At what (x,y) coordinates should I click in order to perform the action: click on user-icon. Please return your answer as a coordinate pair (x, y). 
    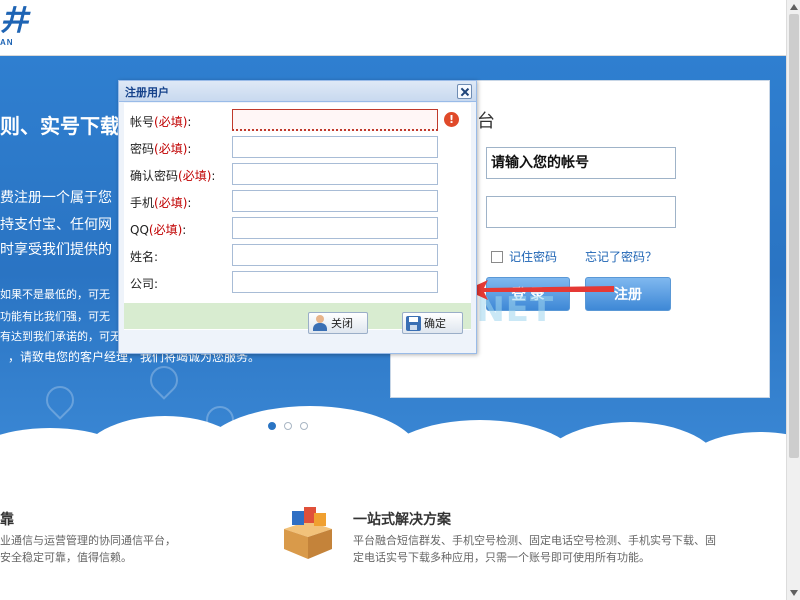
    Looking at the image, I should click on (320, 323).